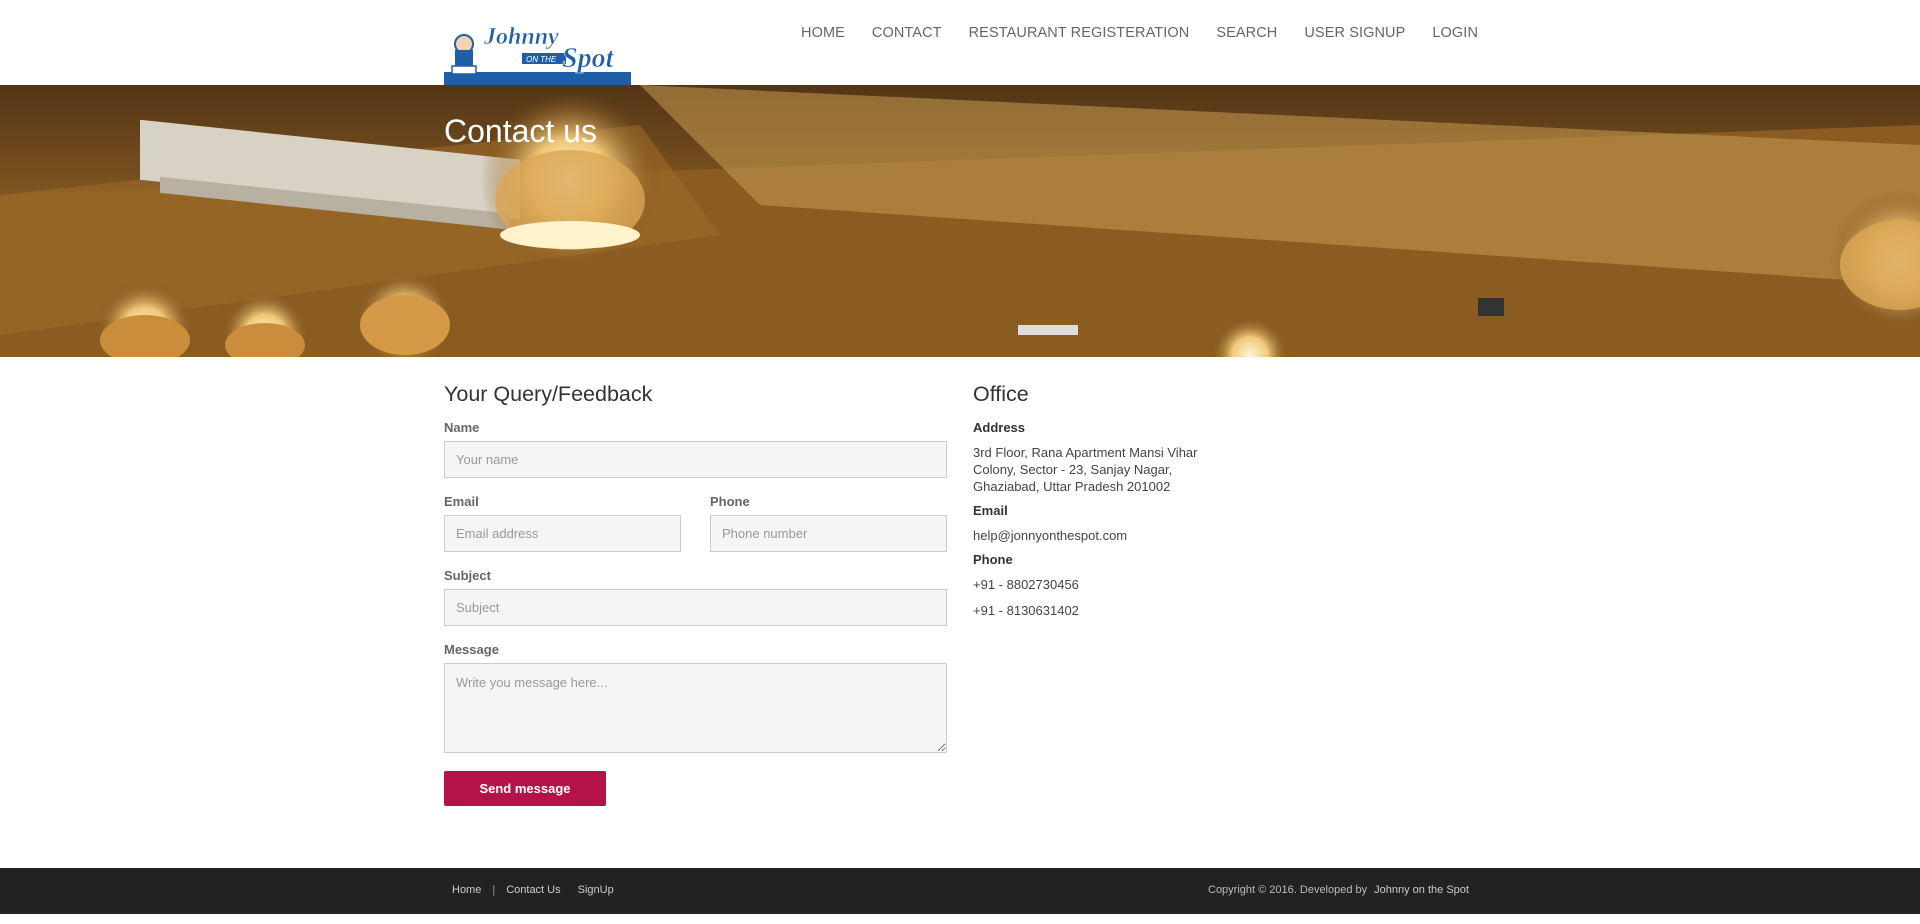 This screenshot has width=1920, height=924. Describe the element at coordinates (907, 33) in the screenshot. I see `nav-contact: CONTACT` at that location.